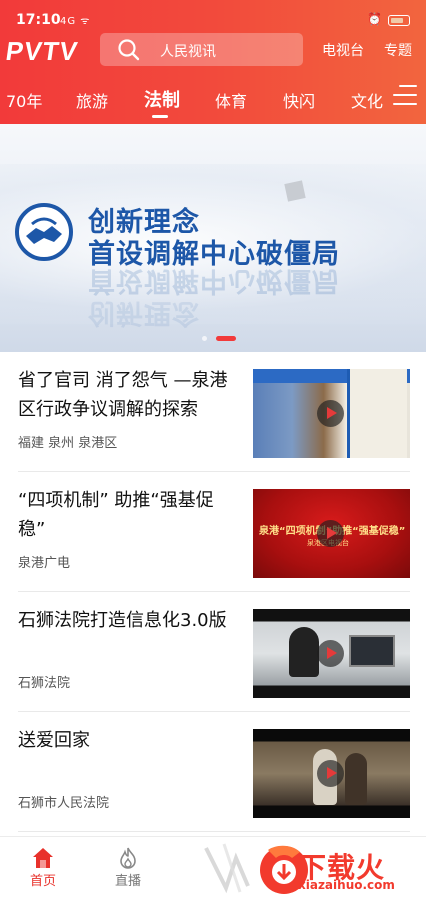 The width and height of the screenshot is (426, 900). What do you see at coordinates (123, 395) in the screenshot?
I see `news-title: 省了官司 消了怨气 —泉港区行政争议调解的探索` at bounding box center [123, 395].